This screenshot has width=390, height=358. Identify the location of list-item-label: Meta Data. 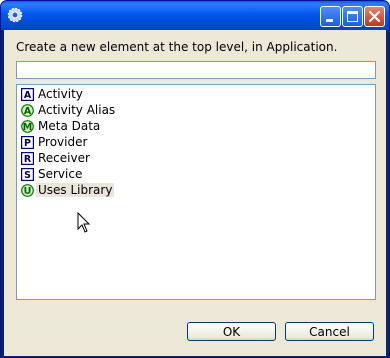
(69, 126).